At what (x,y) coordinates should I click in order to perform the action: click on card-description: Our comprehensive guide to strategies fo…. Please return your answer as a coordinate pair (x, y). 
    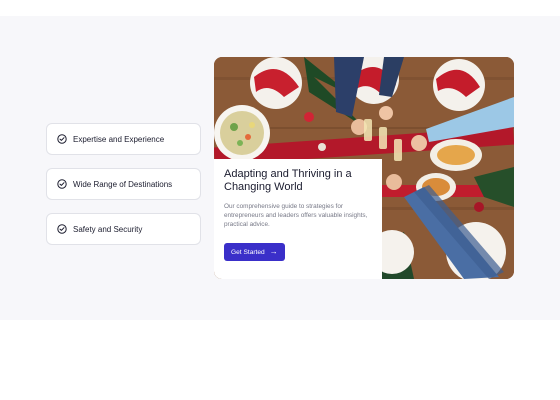
    Looking at the image, I should click on (296, 215).